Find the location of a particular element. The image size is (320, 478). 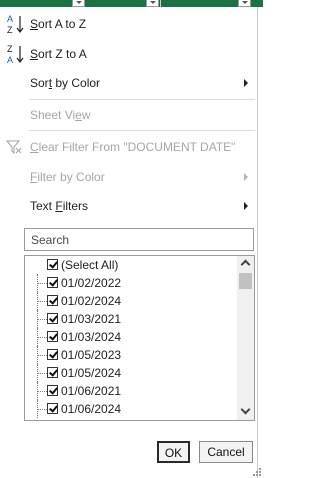

menu-item-label: Sort A to Z is located at coordinates (58, 24).